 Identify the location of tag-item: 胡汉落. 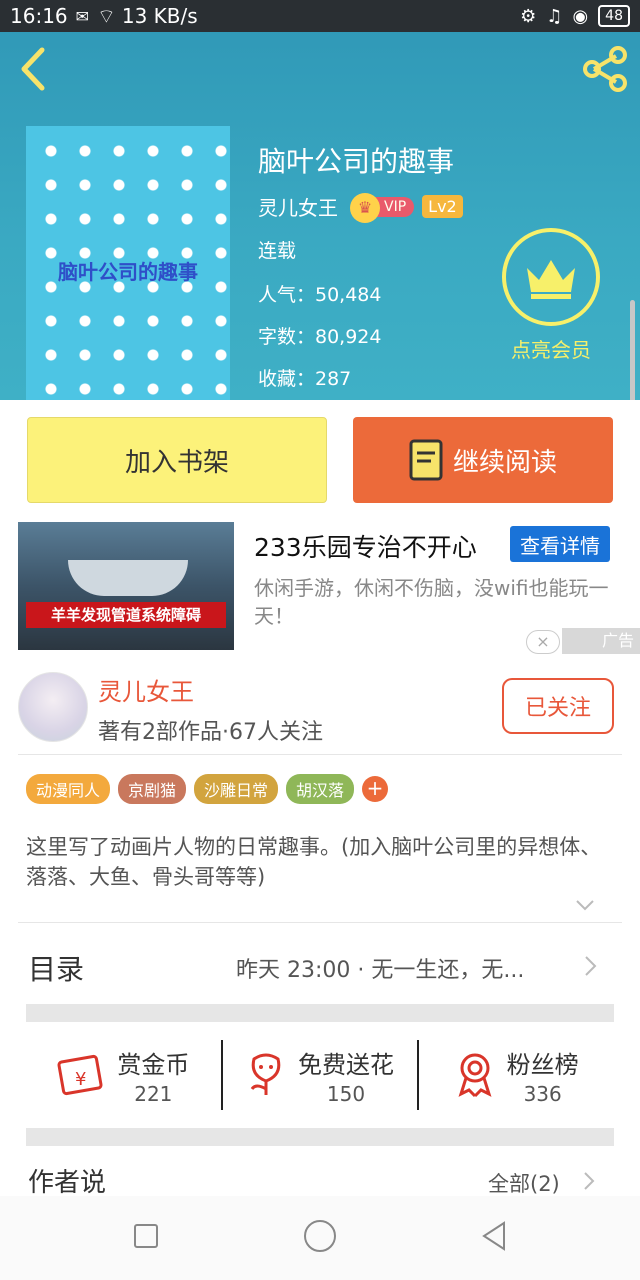
(320, 789).